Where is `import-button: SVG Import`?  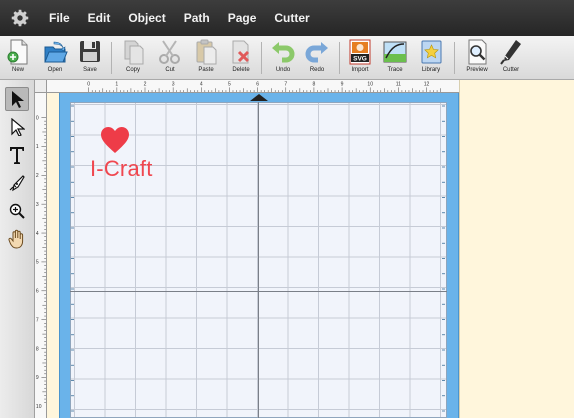 import-button: SVG Import is located at coordinates (360, 58).